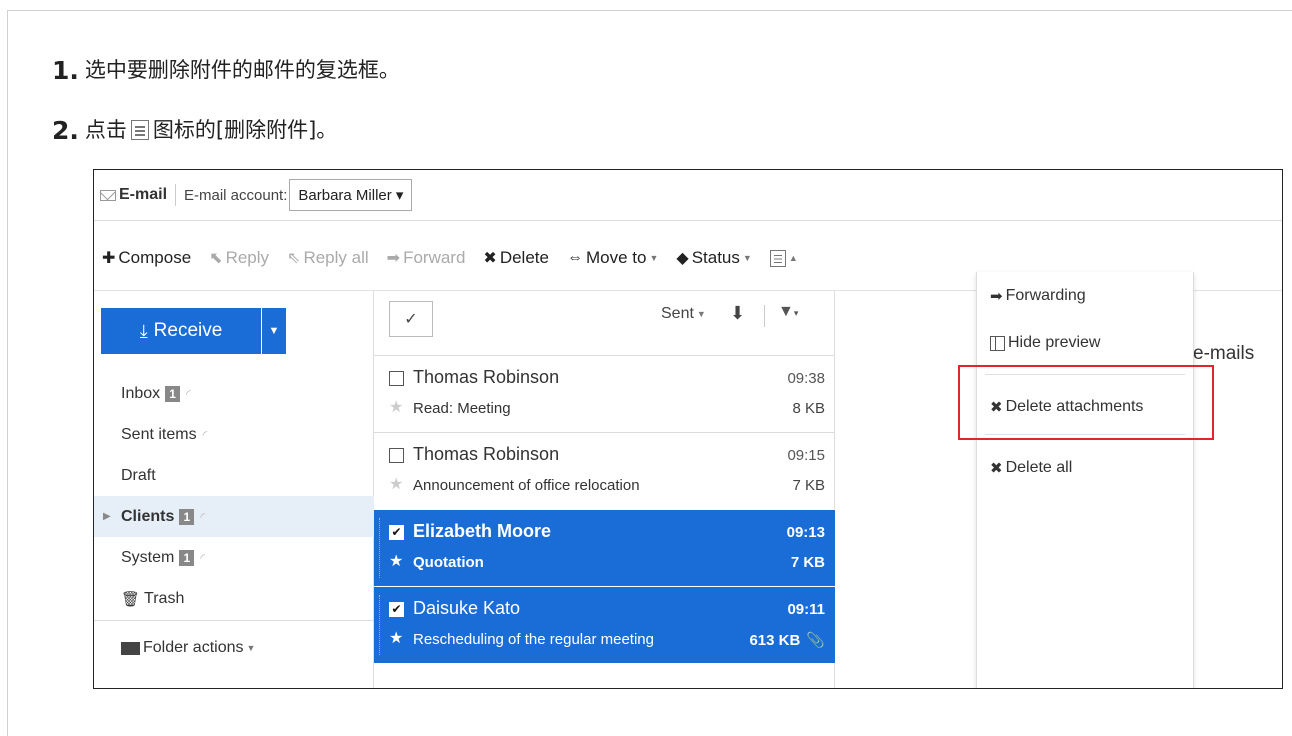 The image size is (1292, 736). I want to click on reply-icon: ⬉, so click(216, 258).